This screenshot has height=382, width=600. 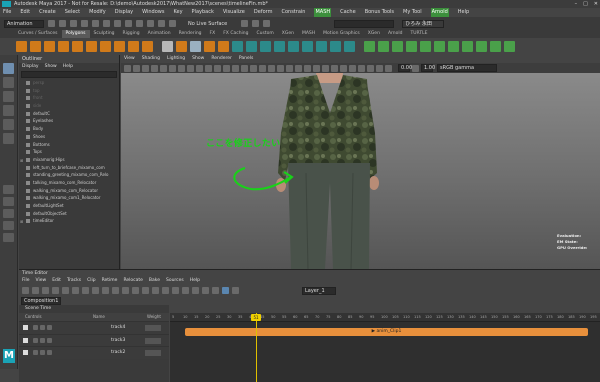 What do you see at coordinates (263, 12) in the screenshot?
I see `menu-deform: Deform` at bounding box center [263, 12].